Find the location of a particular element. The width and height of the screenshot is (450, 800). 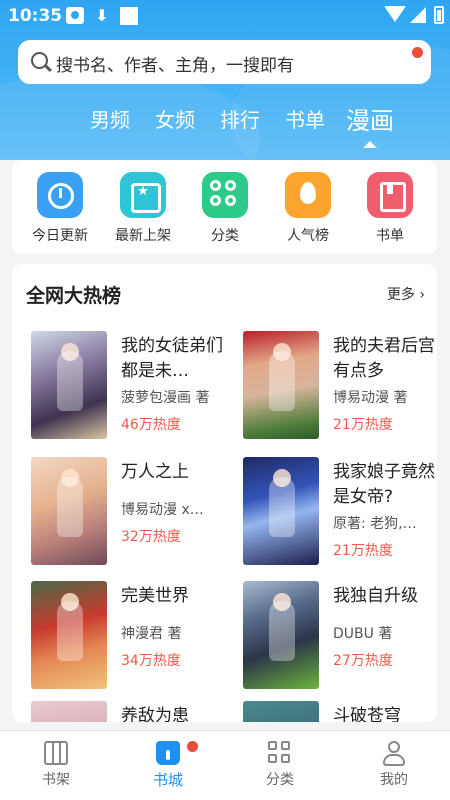

book-heat: 27万热度 is located at coordinates (363, 661).